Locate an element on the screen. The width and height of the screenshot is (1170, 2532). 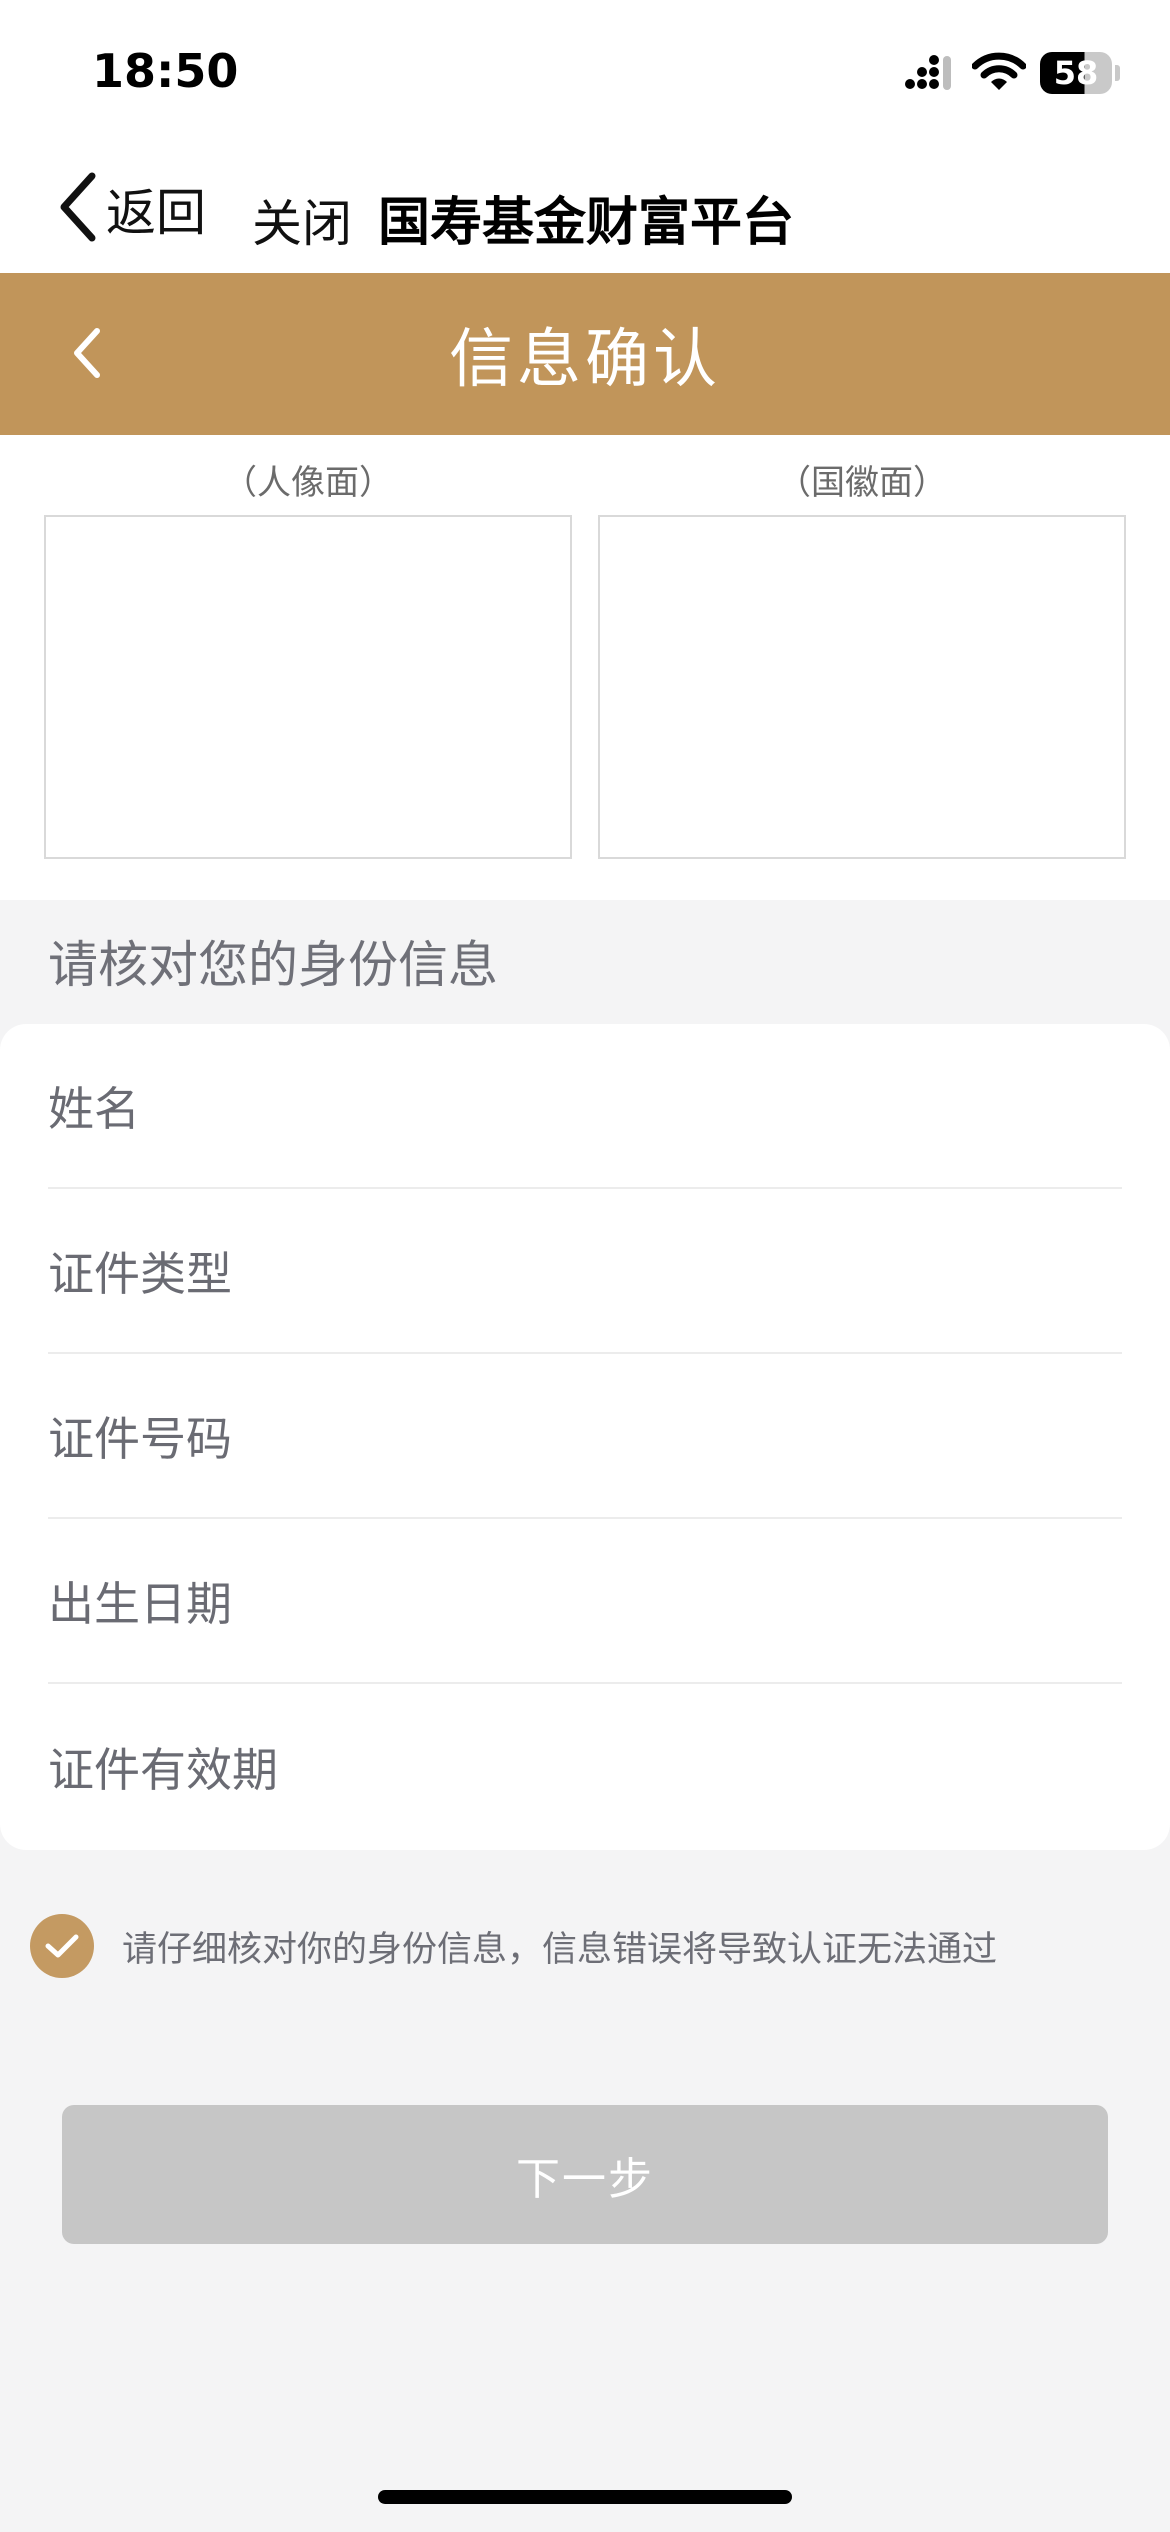
field-label: 证件有效期 is located at coordinates (163, 1769).